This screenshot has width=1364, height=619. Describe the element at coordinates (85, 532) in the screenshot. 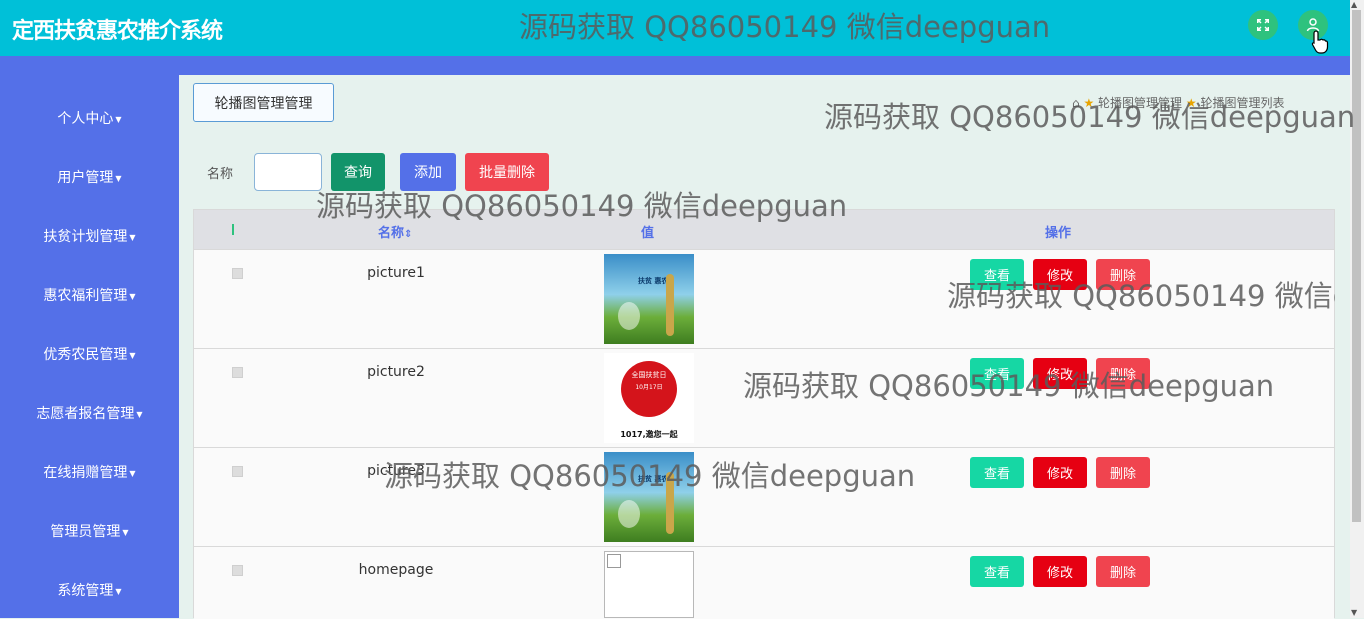

I see `sidebar-item-label: 管理员管理` at that location.